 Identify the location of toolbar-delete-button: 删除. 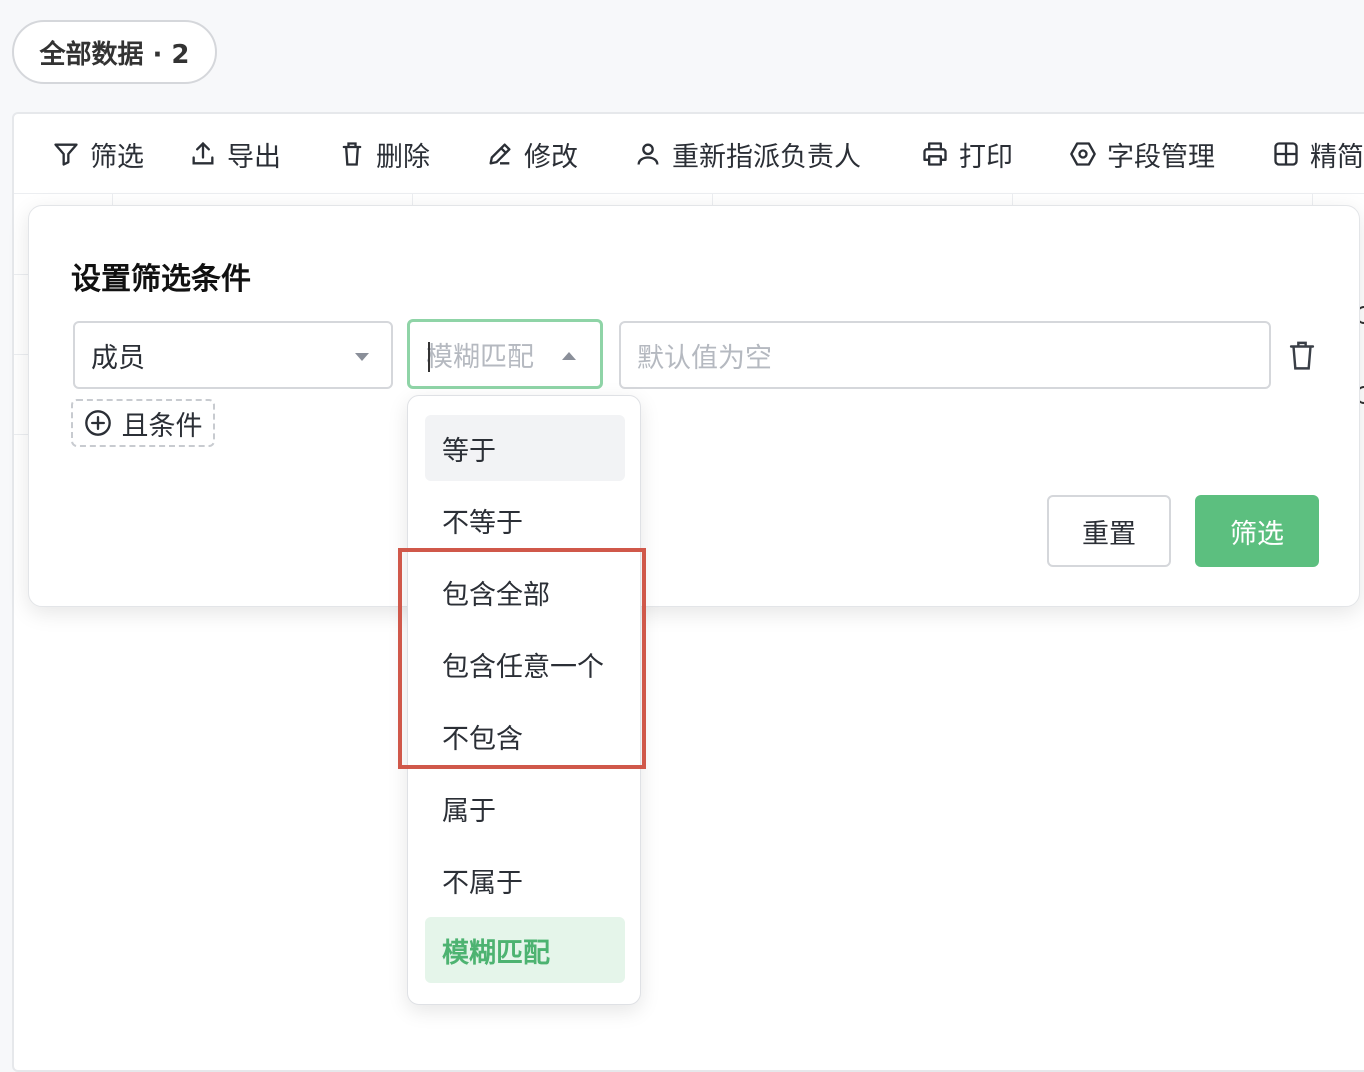
(384, 153).